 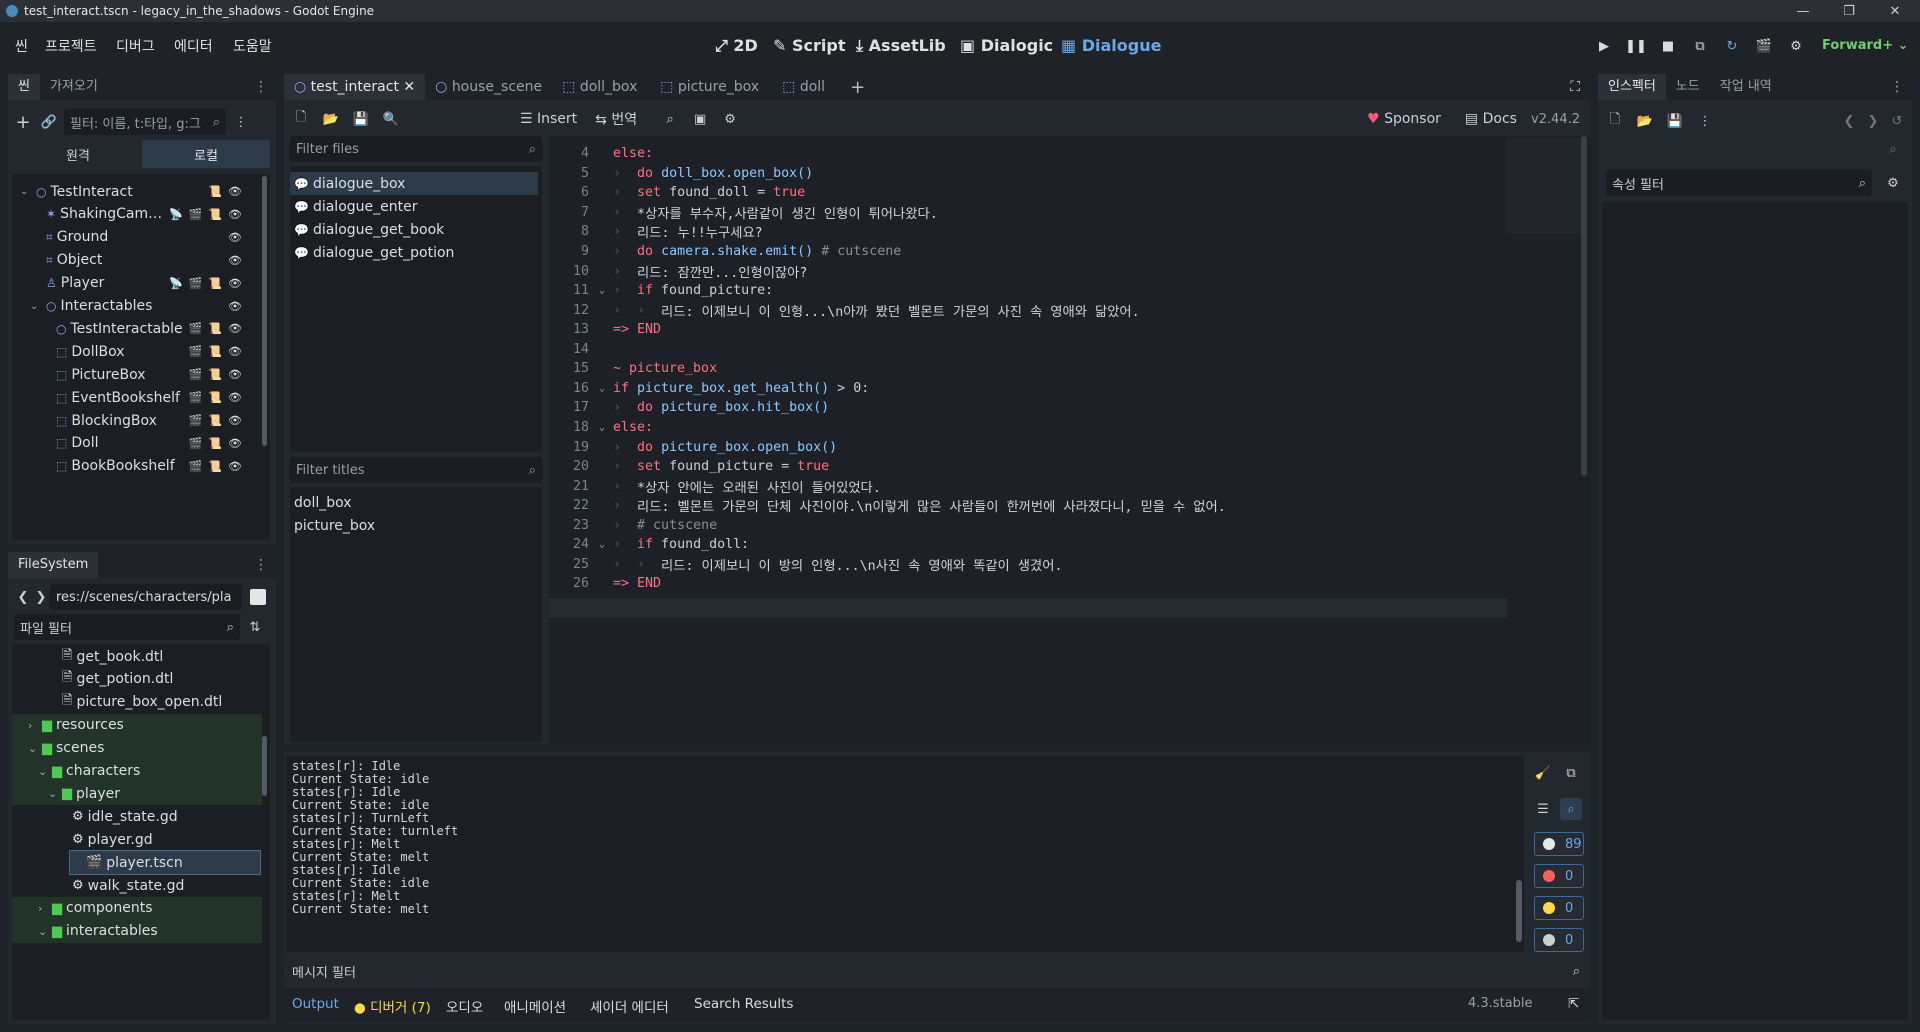 I want to click on filter-toggle-icon: ⌕, so click(x=1571, y=809).